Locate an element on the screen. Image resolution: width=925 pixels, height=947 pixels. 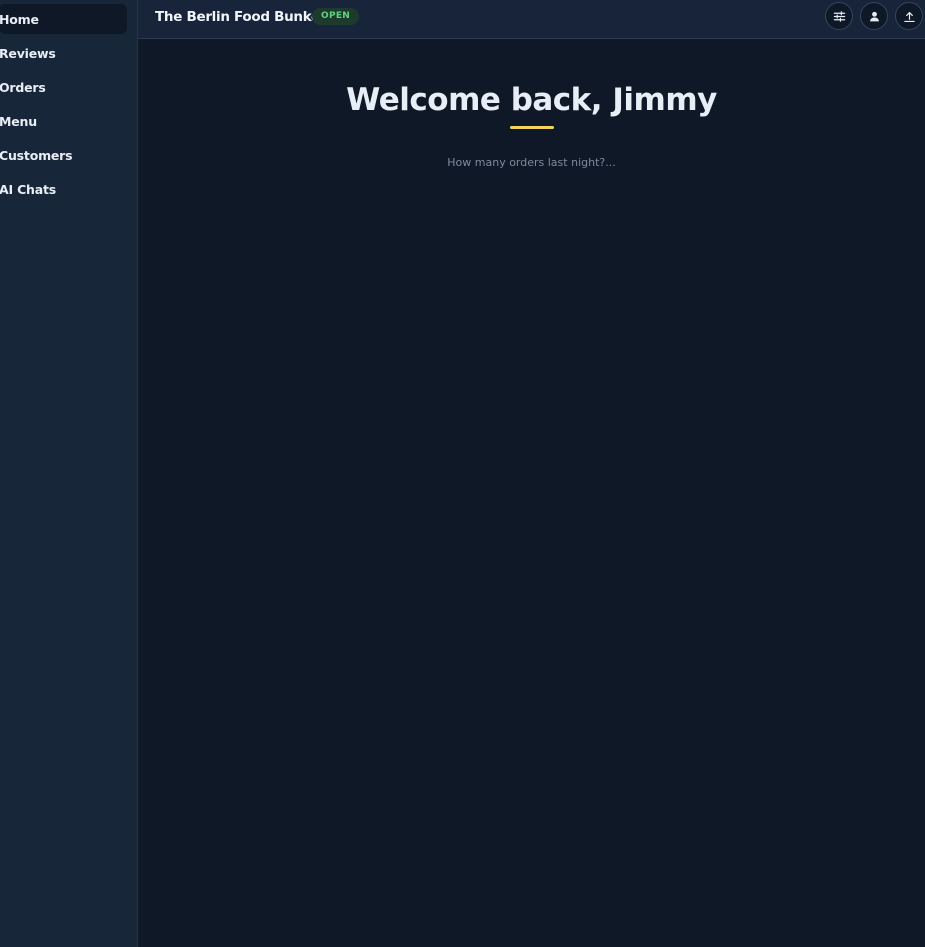
user-icon is located at coordinates (874, 16).